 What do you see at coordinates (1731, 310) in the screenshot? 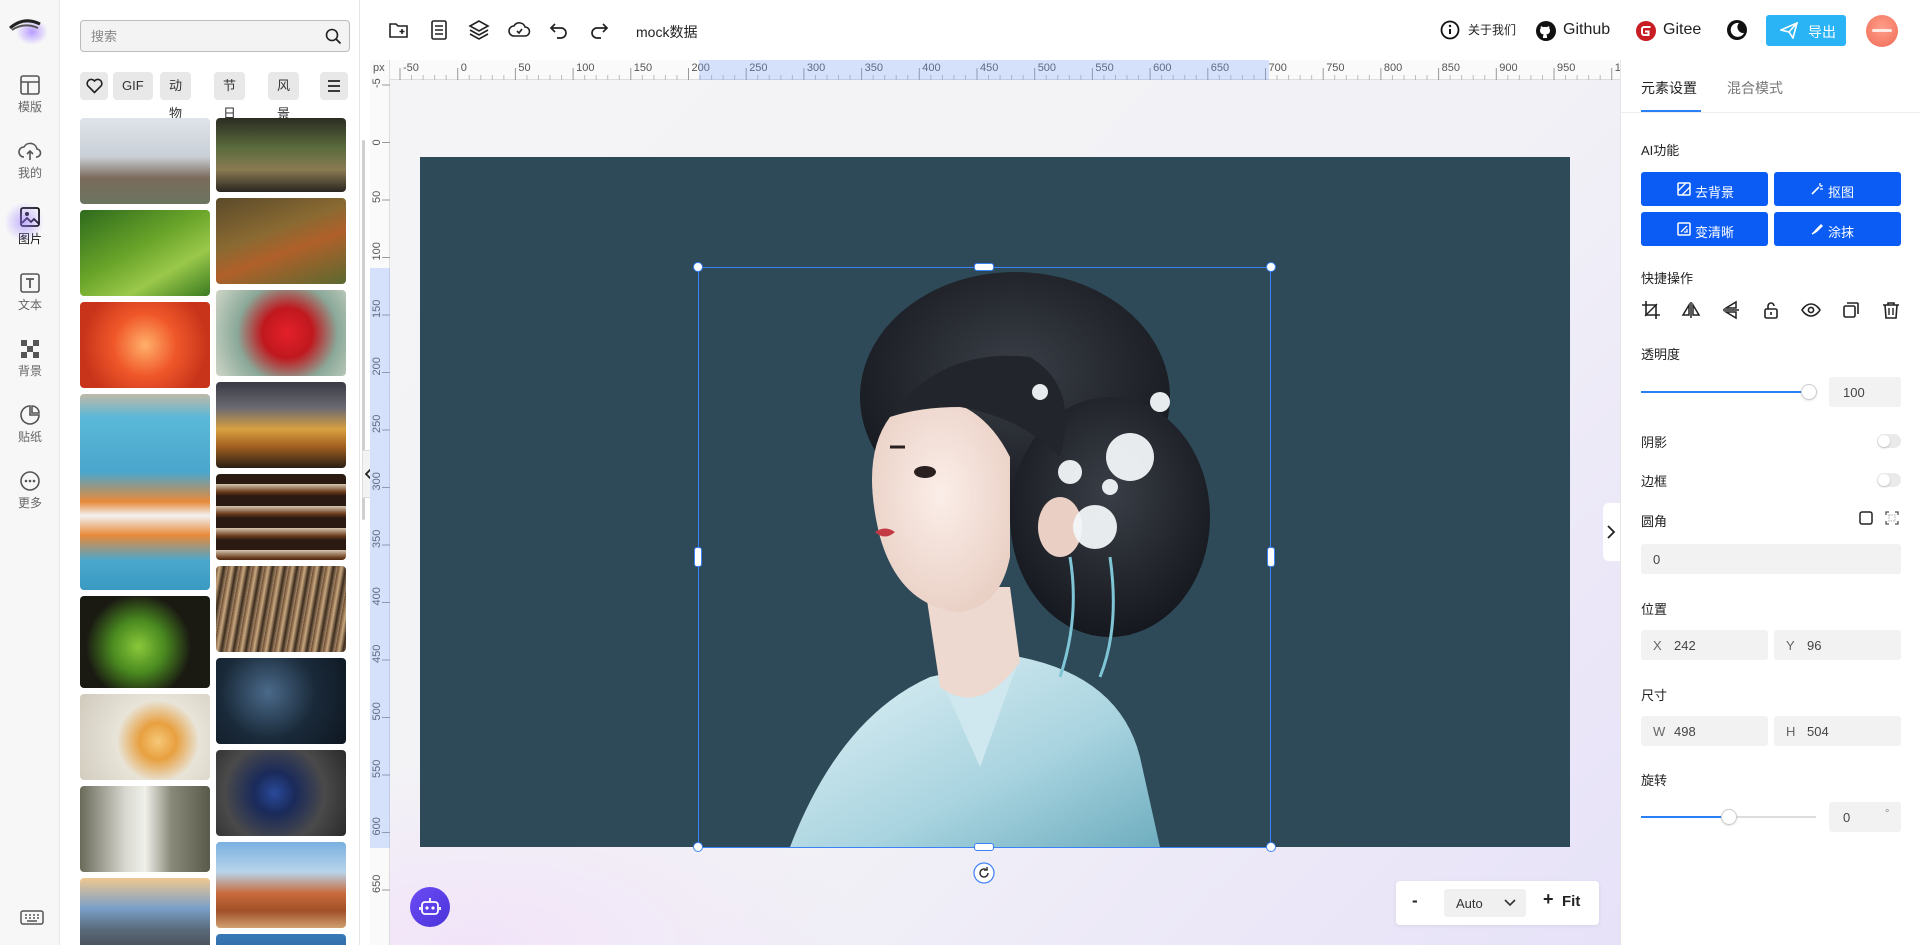
I see `flip-vertical-icon` at bounding box center [1731, 310].